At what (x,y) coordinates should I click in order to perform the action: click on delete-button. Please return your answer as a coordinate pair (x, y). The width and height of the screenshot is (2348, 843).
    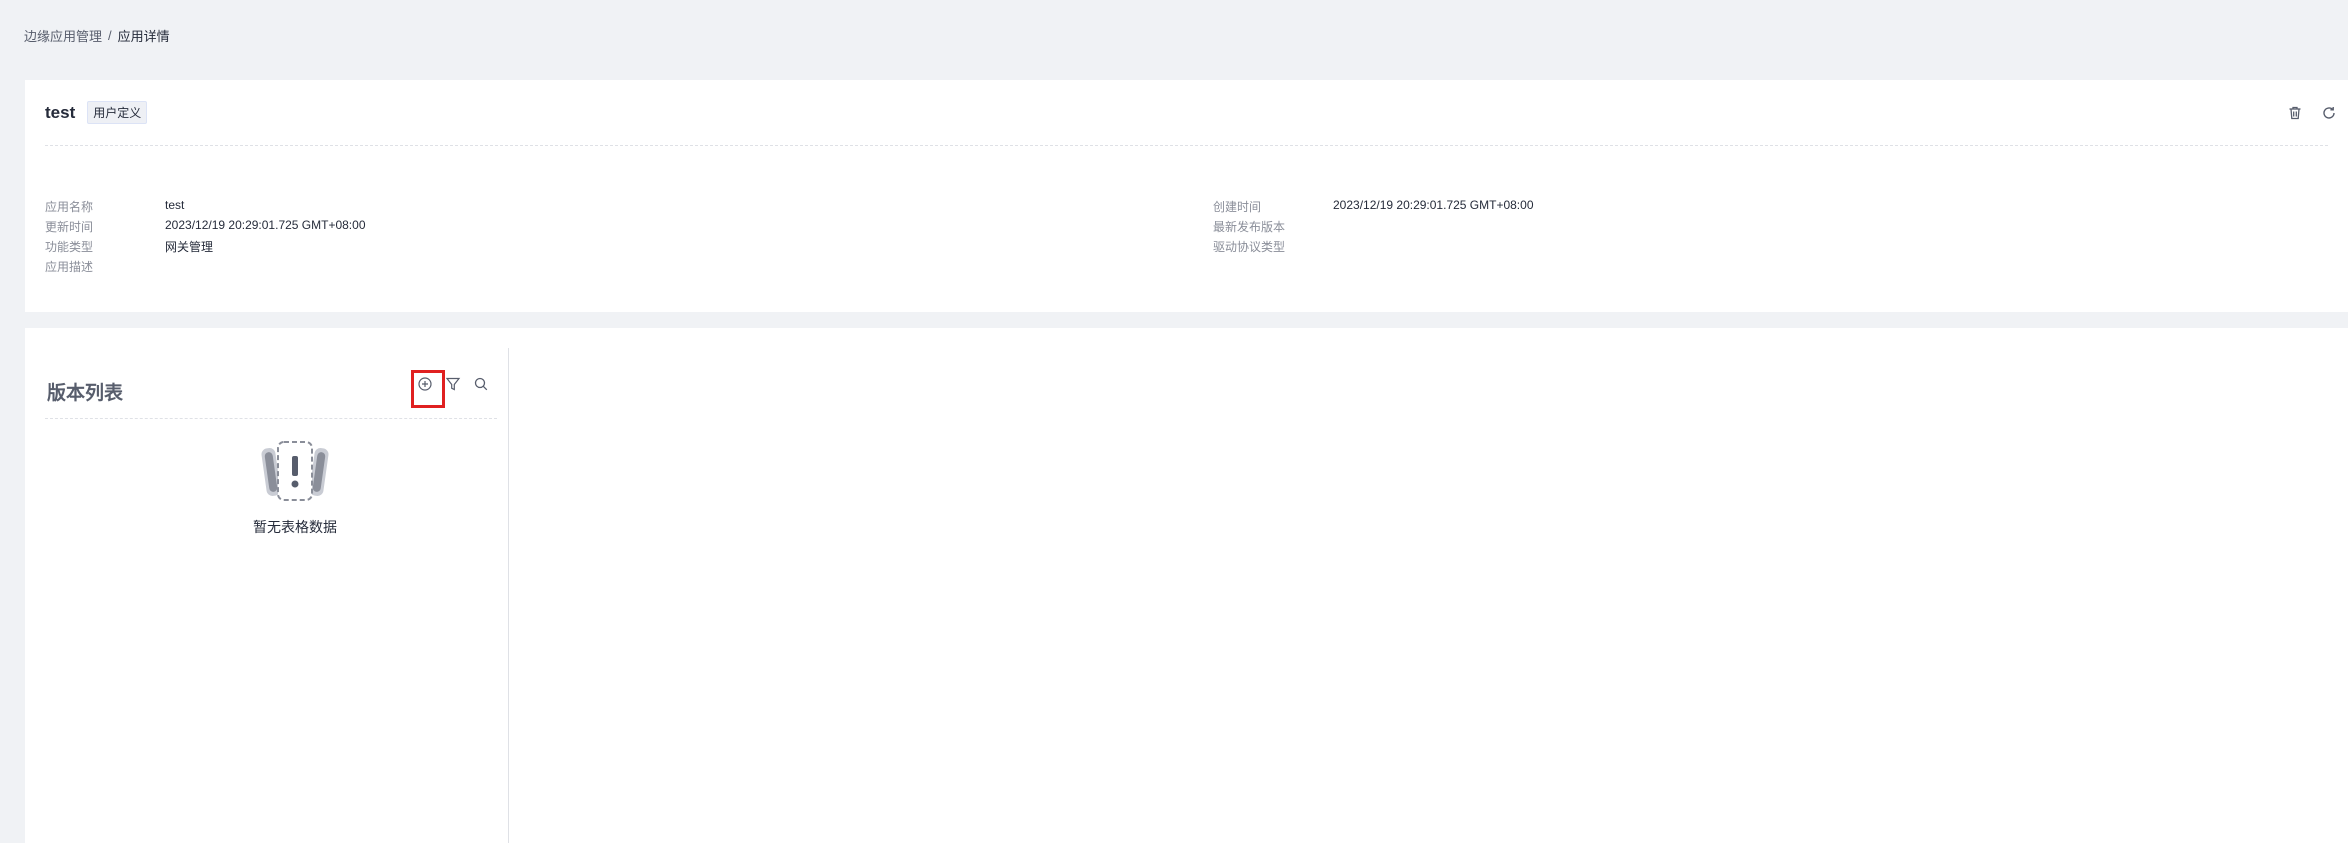
    Looking at the image, I should click on (2295, 113).